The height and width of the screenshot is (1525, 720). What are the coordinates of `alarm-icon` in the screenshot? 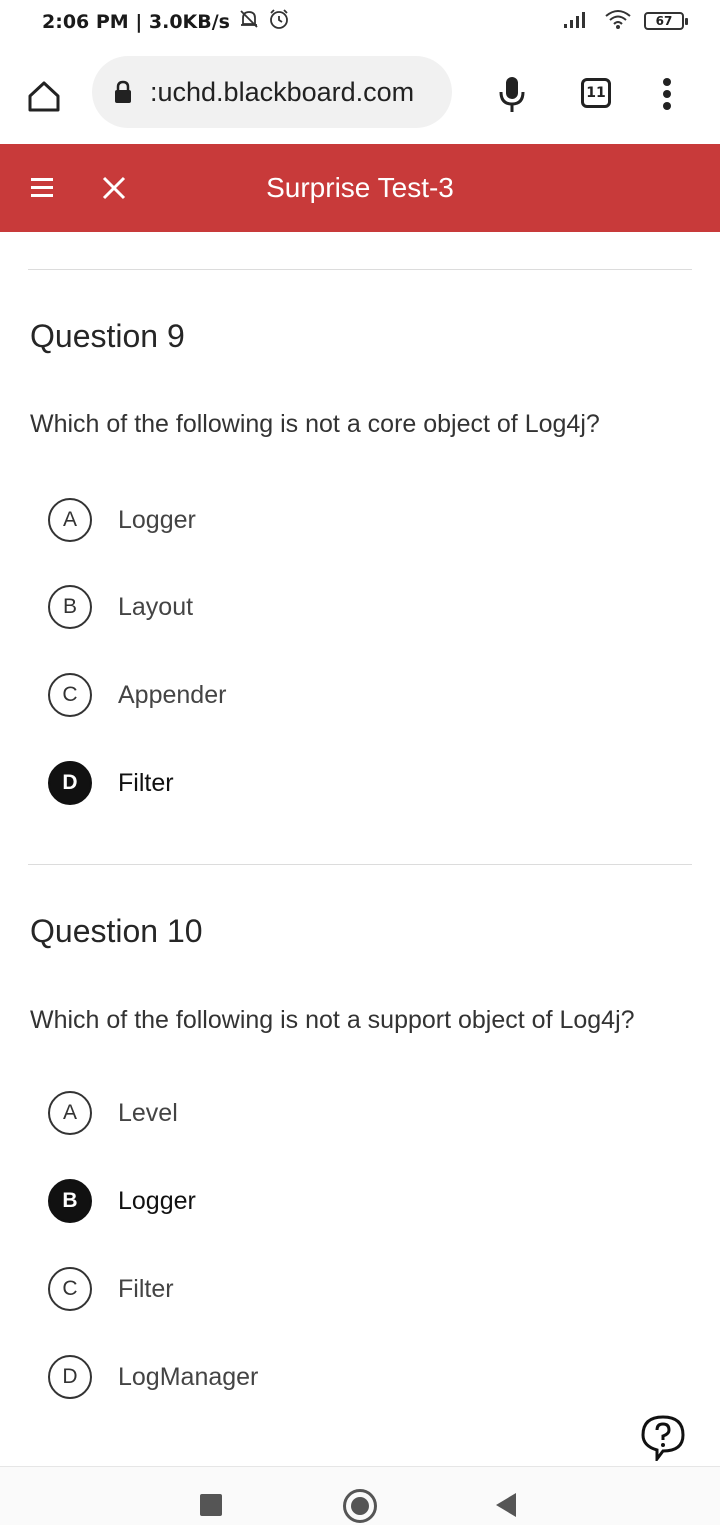 It's located at (279, 21).